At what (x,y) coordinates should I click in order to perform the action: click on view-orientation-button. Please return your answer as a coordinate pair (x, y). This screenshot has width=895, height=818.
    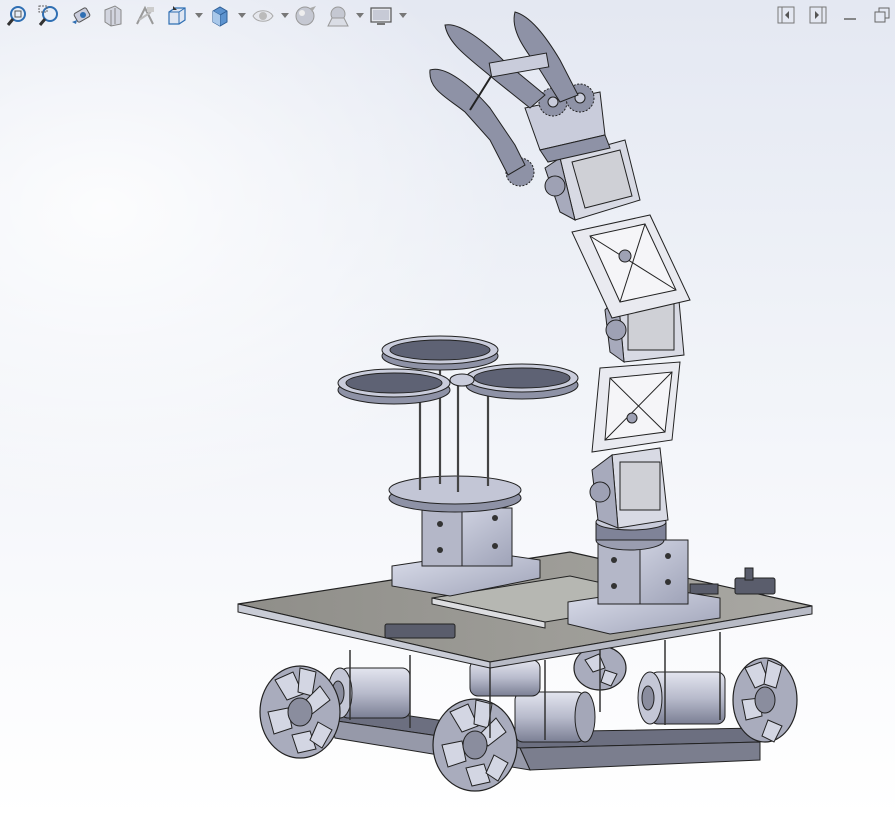
    Looking at the image, I should click on (177, 16).